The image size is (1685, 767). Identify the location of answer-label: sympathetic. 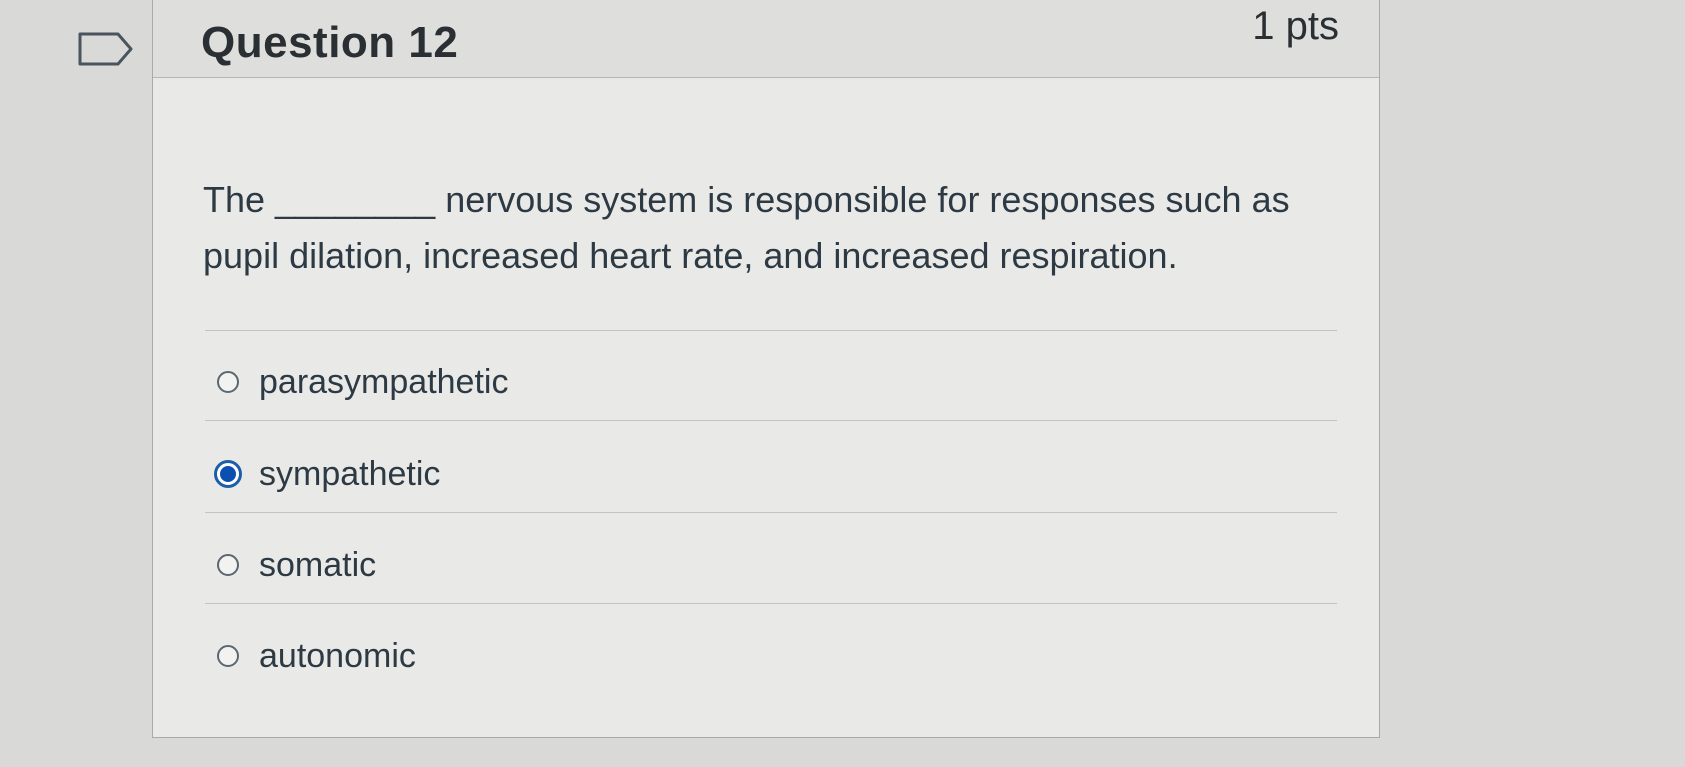
(350, 473).